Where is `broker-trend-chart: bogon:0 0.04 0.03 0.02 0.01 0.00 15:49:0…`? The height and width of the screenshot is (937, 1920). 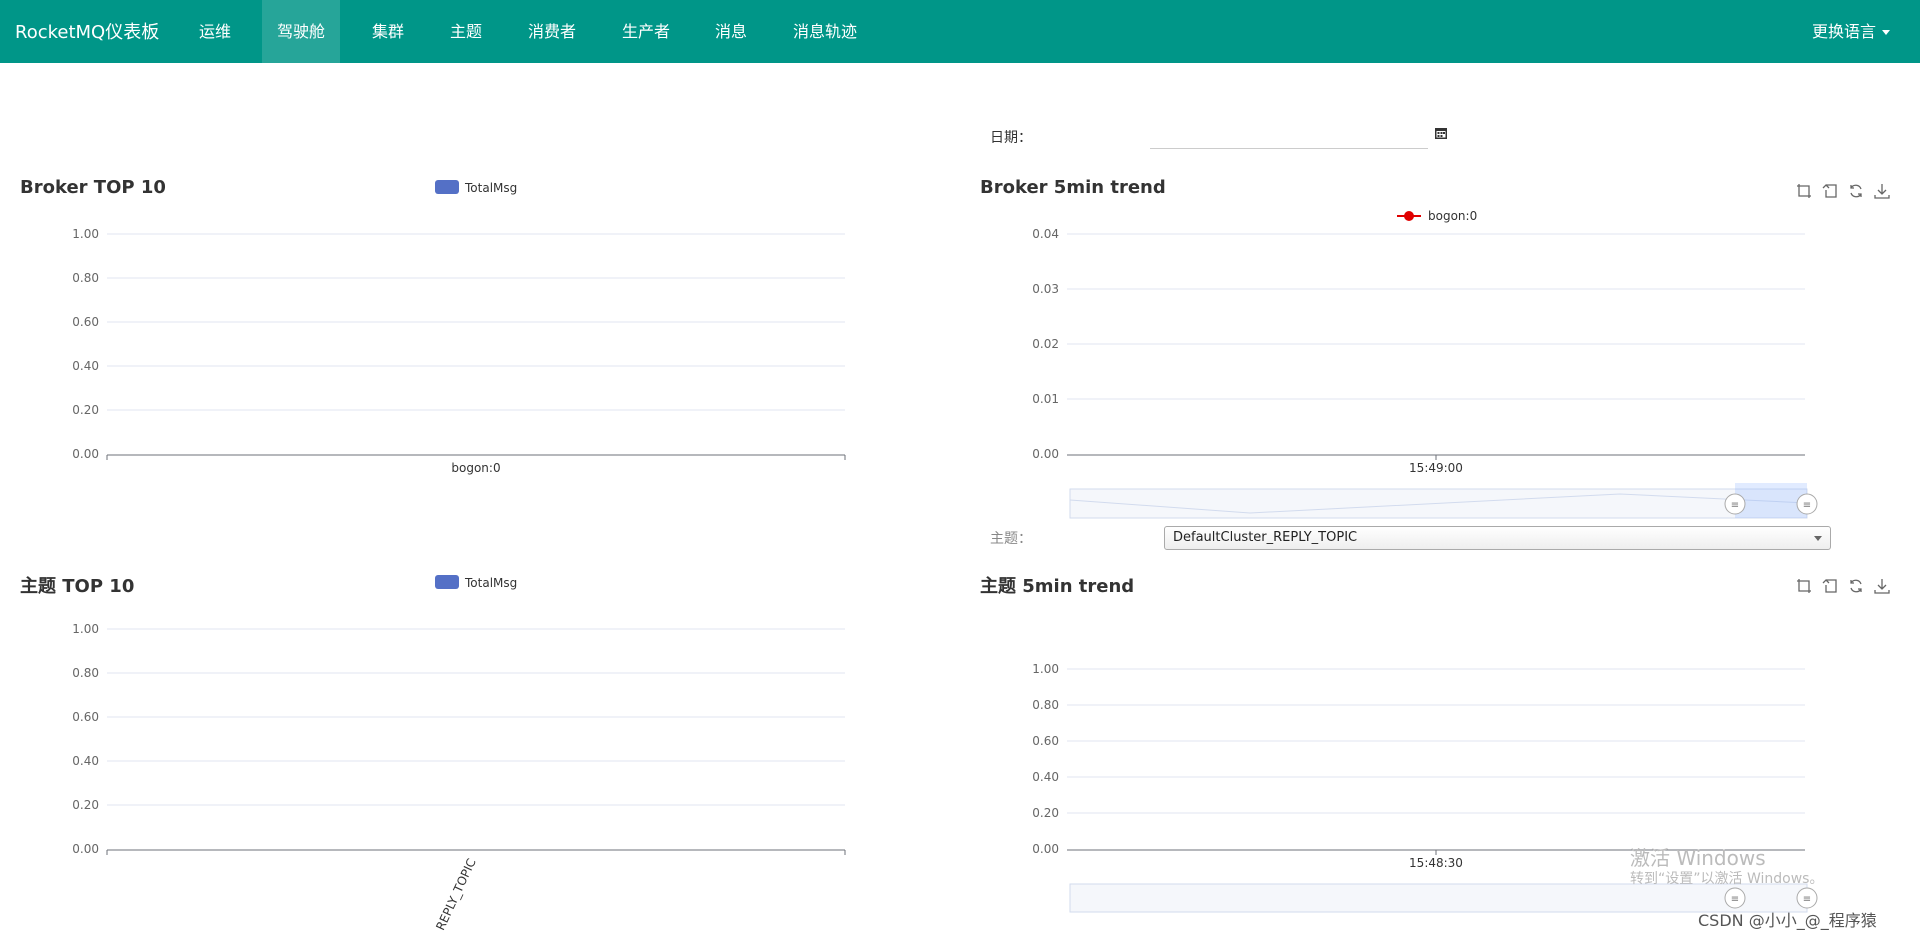
broker-trend-chart: bogon:0 0.04 0.03 0.02 0.01 0.00 15:49:0… is located at coordinates (1425, 364).